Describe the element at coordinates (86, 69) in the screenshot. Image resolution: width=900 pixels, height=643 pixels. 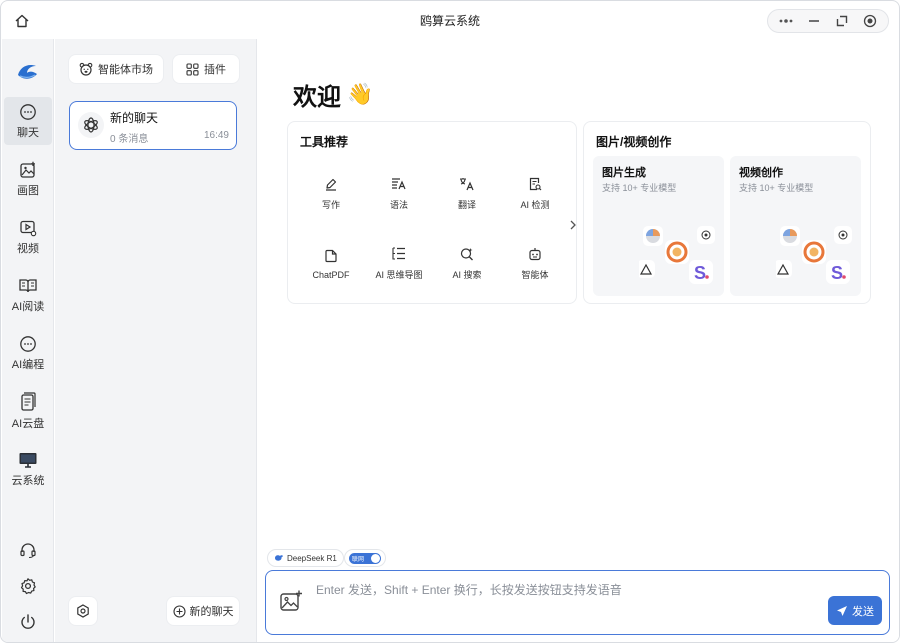
I see `bear-face-icon` at that location.